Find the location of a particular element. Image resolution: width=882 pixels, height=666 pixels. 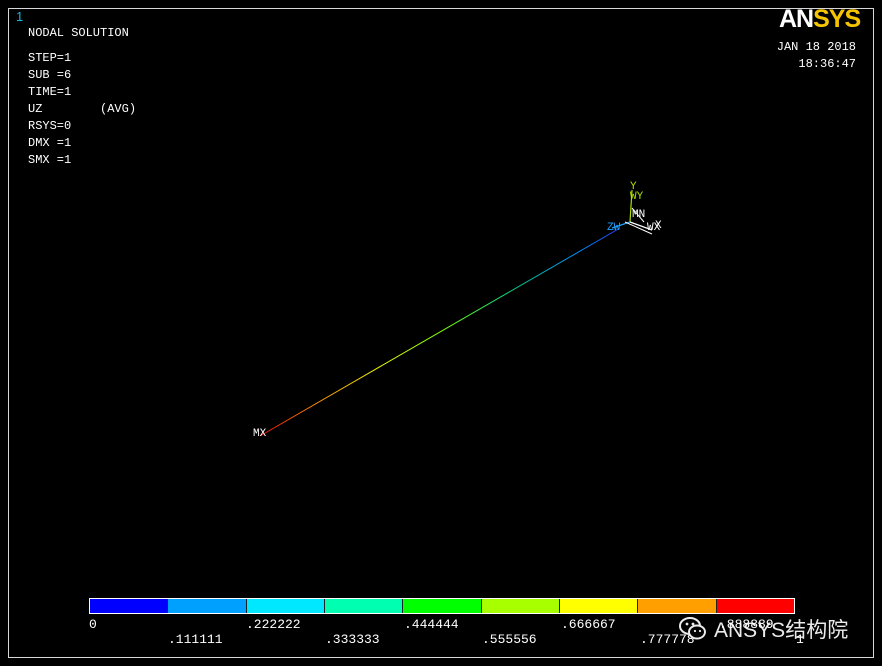

min-marker: MN is located at coordinates (638, 215).